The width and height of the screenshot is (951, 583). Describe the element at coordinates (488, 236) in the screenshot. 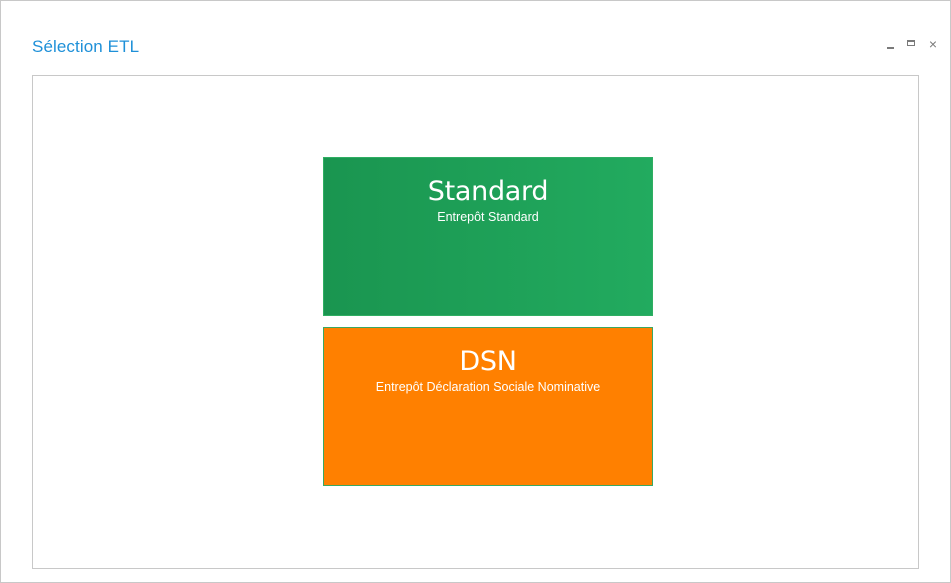

I see `standard-tile-button: Standard Entrepôt Standard` at that location.